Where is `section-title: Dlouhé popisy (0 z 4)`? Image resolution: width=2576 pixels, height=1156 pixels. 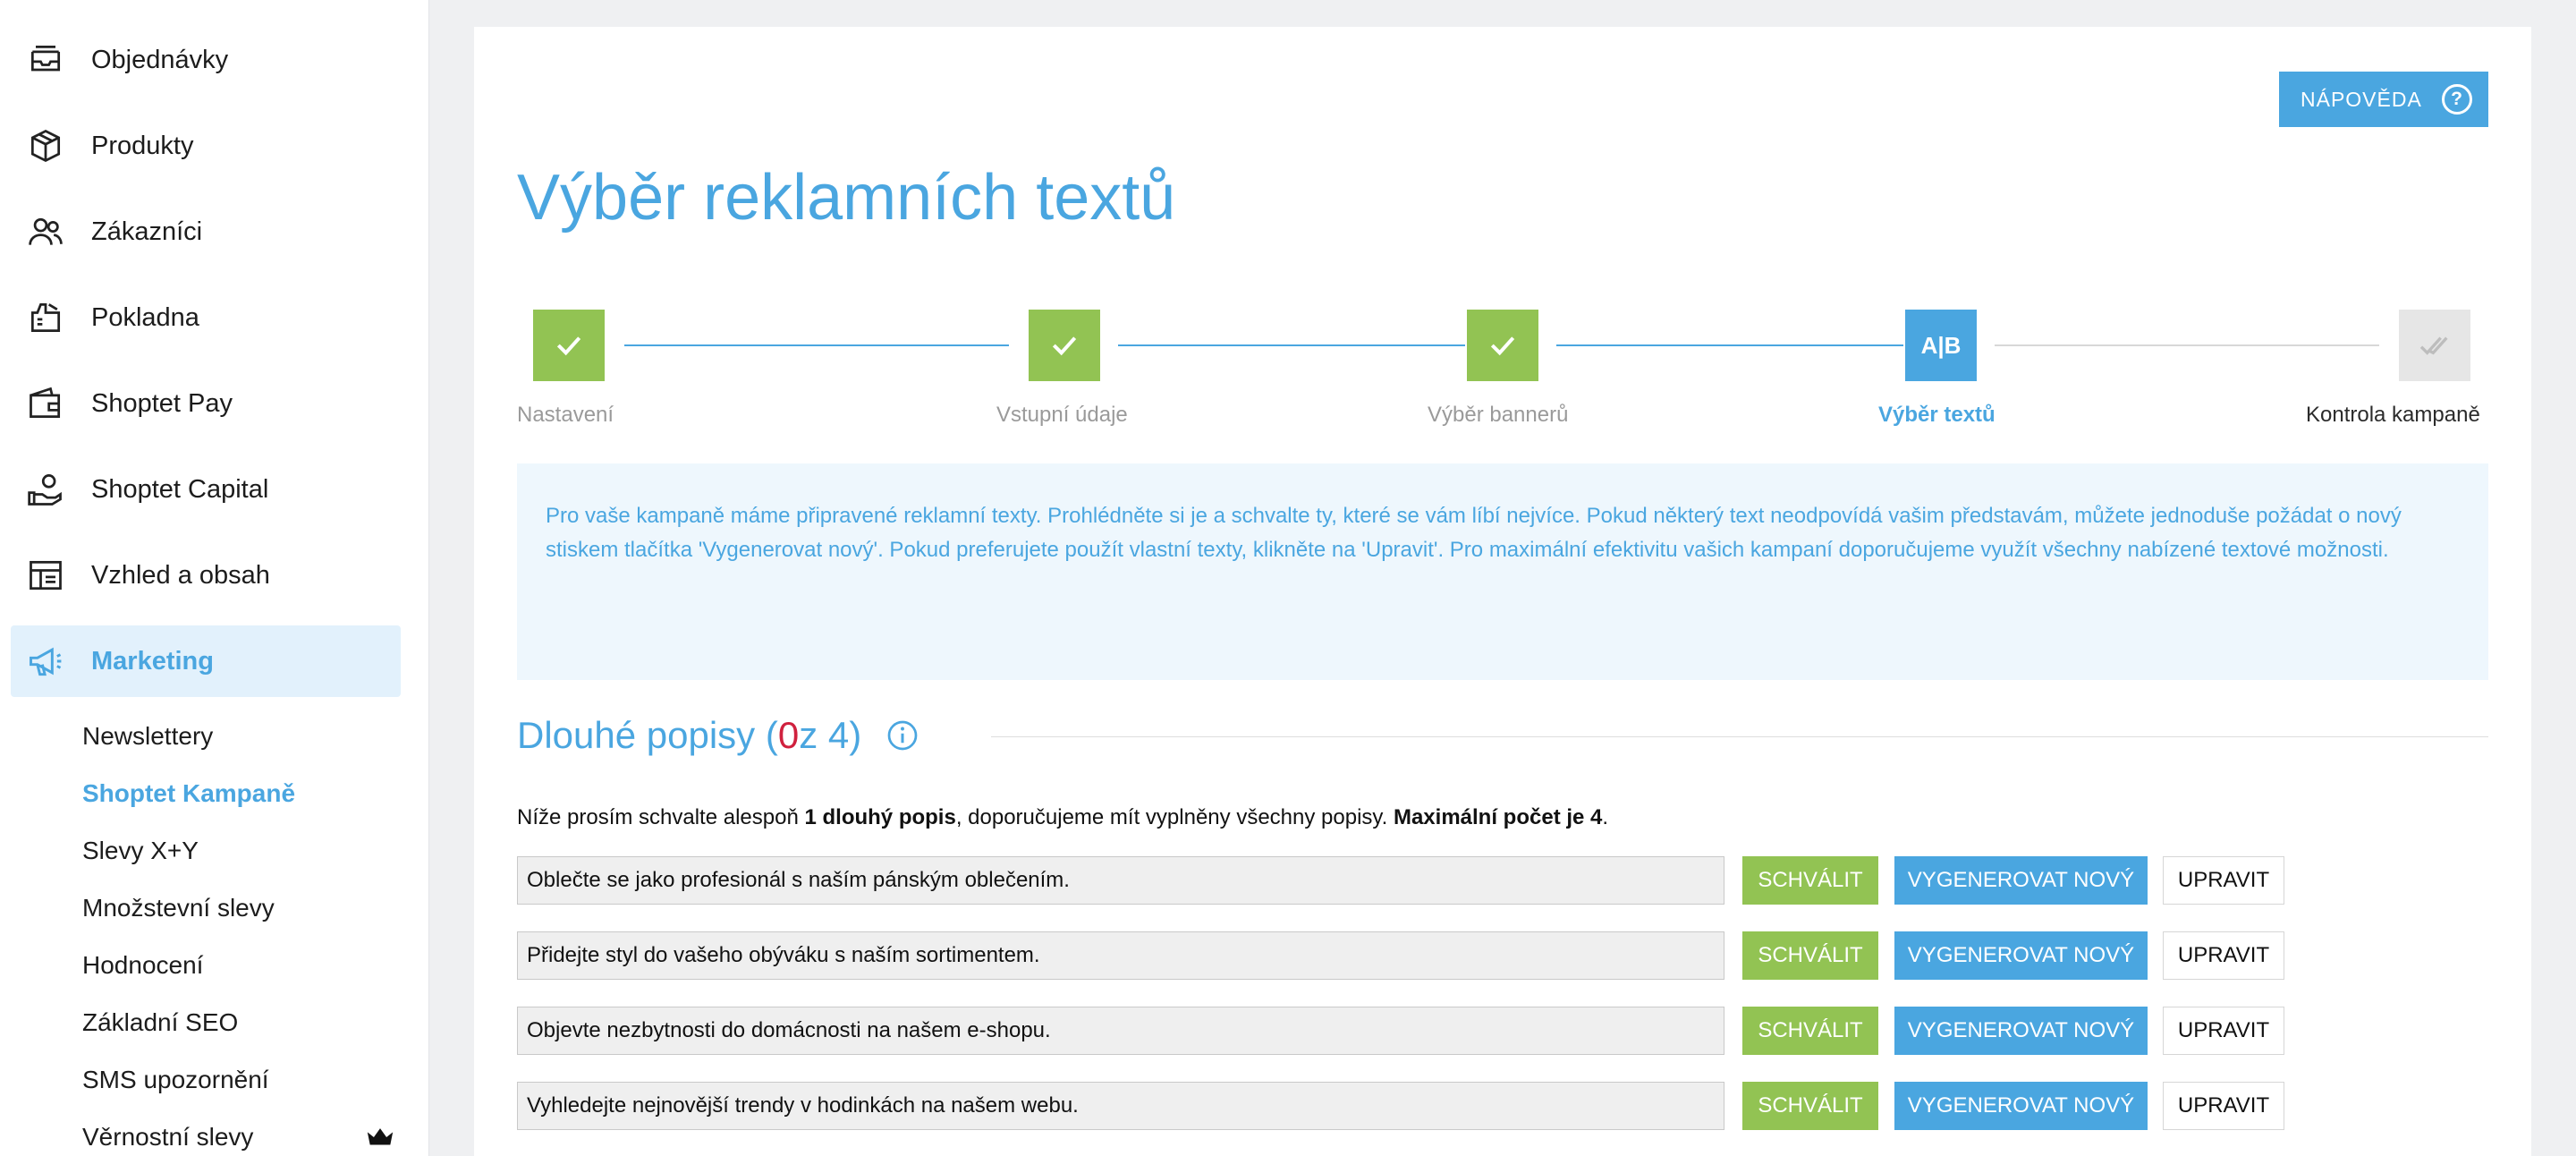 section-title: Dlouhé popisy (0 z 4) is located at coordinates (718, 735).